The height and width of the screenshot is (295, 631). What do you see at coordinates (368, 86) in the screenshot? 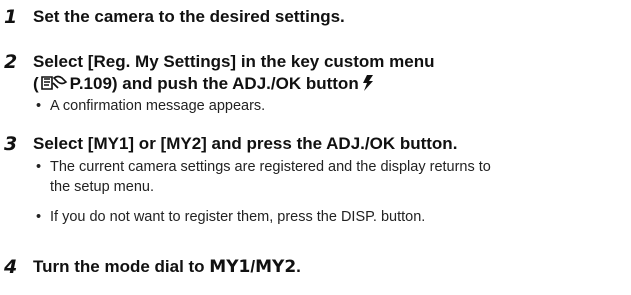
I see `flash-icon` at bounding box center [368, 86].